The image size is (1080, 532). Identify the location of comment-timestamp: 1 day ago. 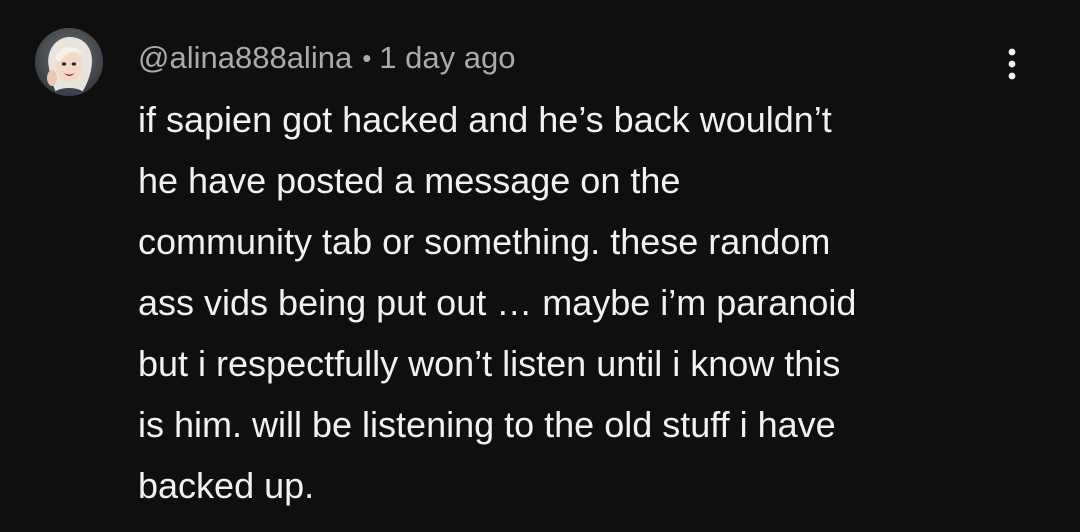
(447, 58).